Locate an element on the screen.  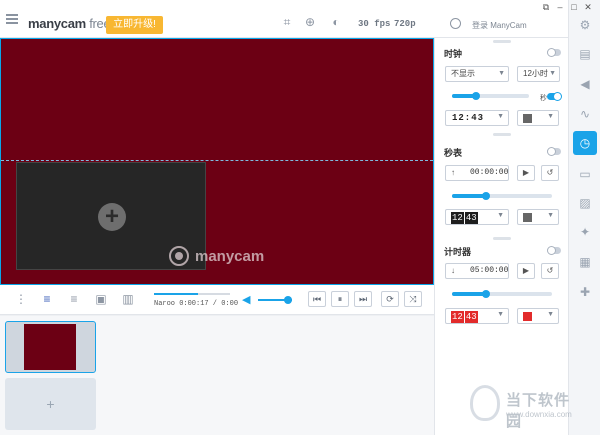
source-thumbnail is located at coordinates (50, 347).